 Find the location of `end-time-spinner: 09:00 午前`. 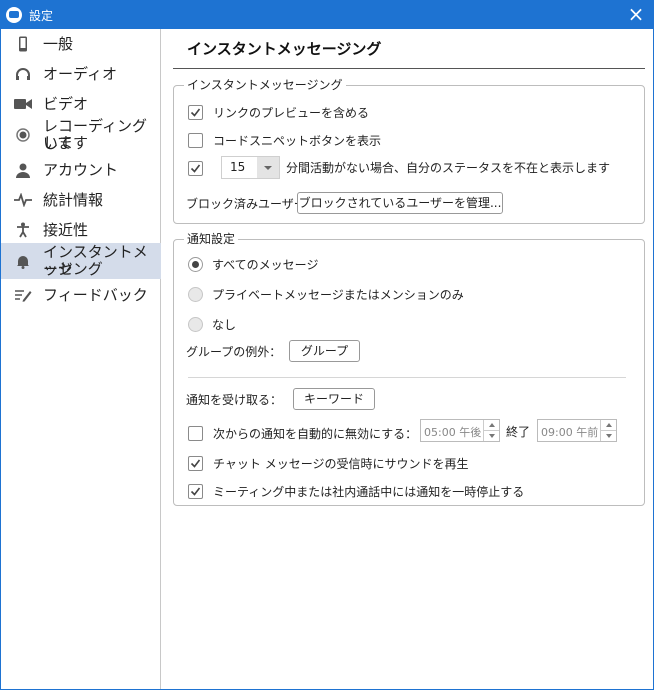

end-time-spinner: 09:00 午前 is located at coordinates (577, 430).